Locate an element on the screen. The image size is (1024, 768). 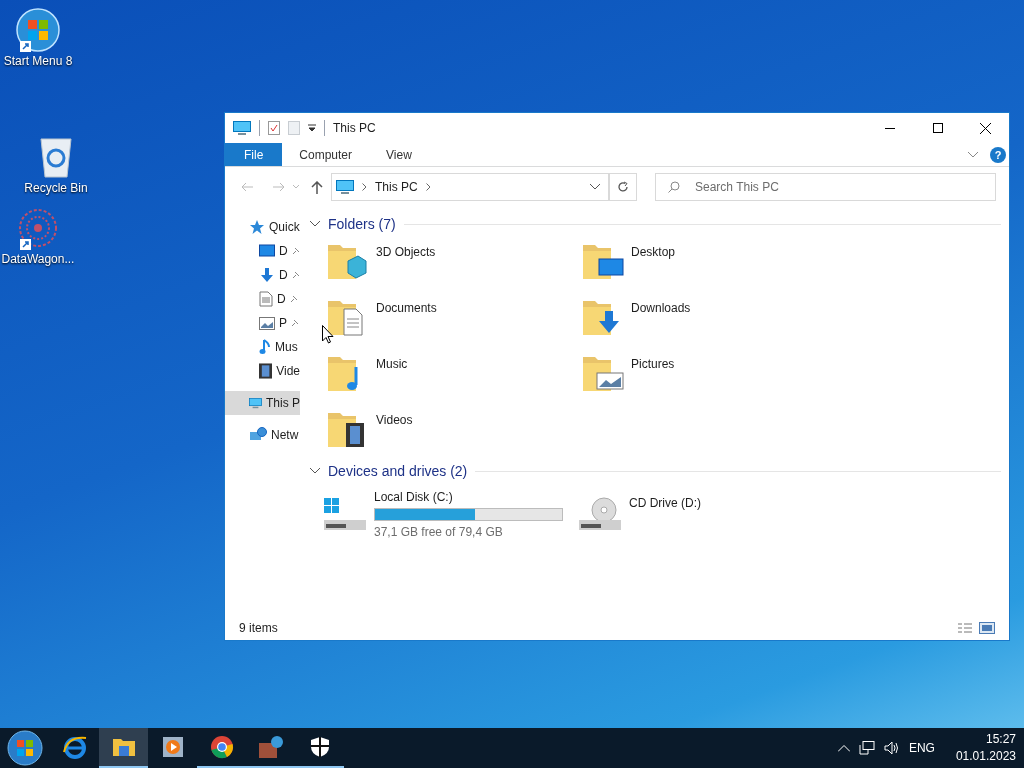
search-icon is located at coordinates (674, 187).